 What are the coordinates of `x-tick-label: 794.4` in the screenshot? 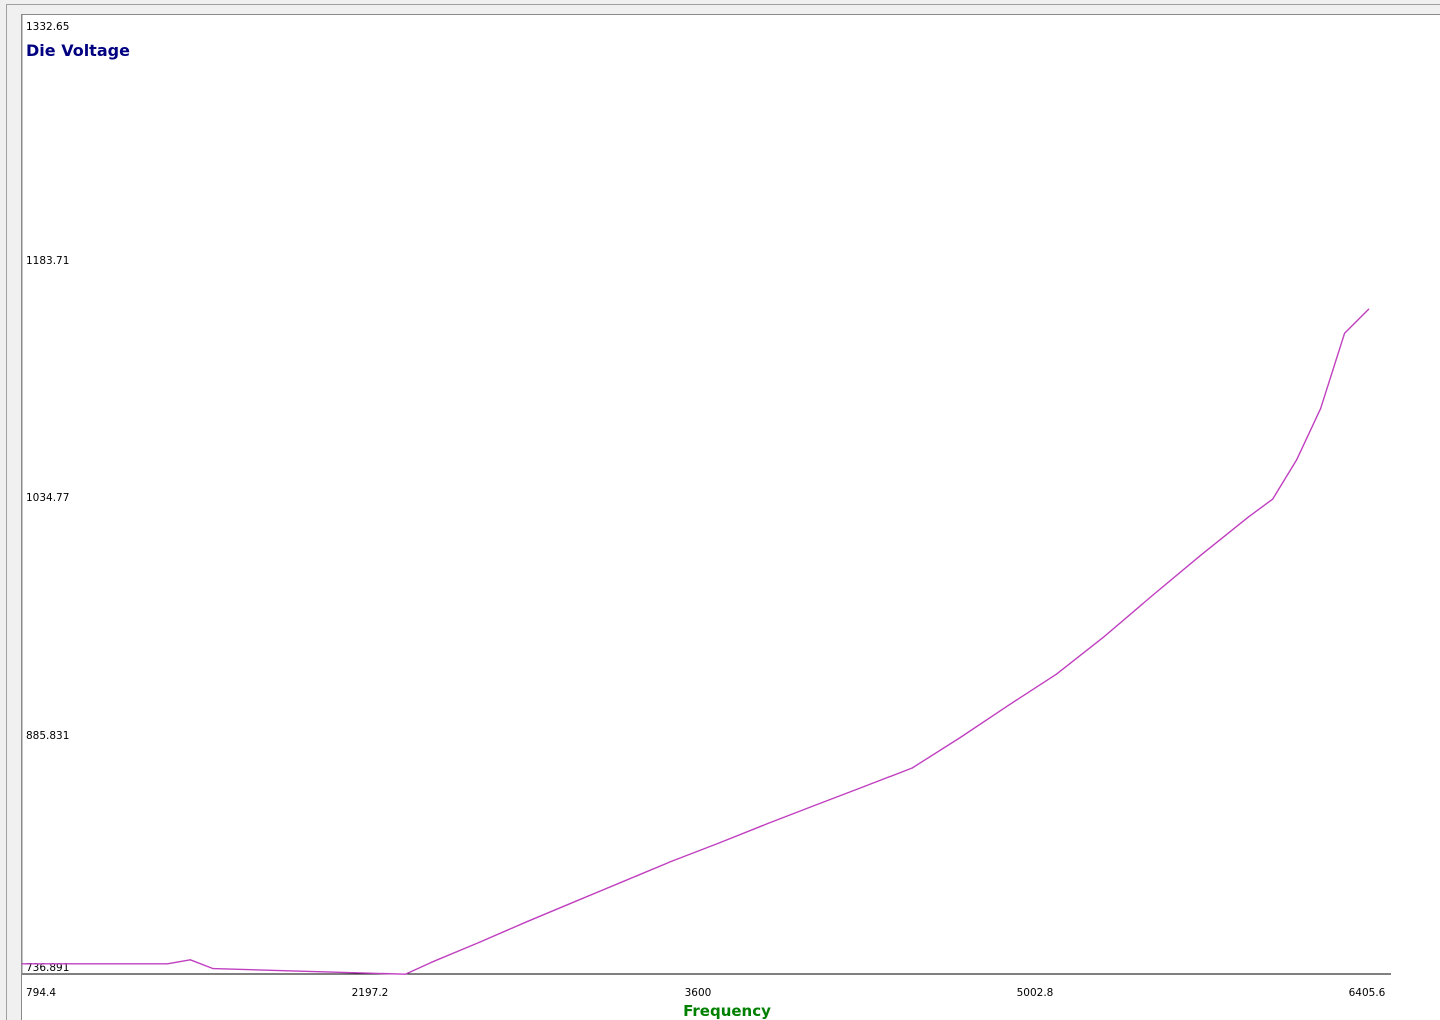 It's located at (41, 993).